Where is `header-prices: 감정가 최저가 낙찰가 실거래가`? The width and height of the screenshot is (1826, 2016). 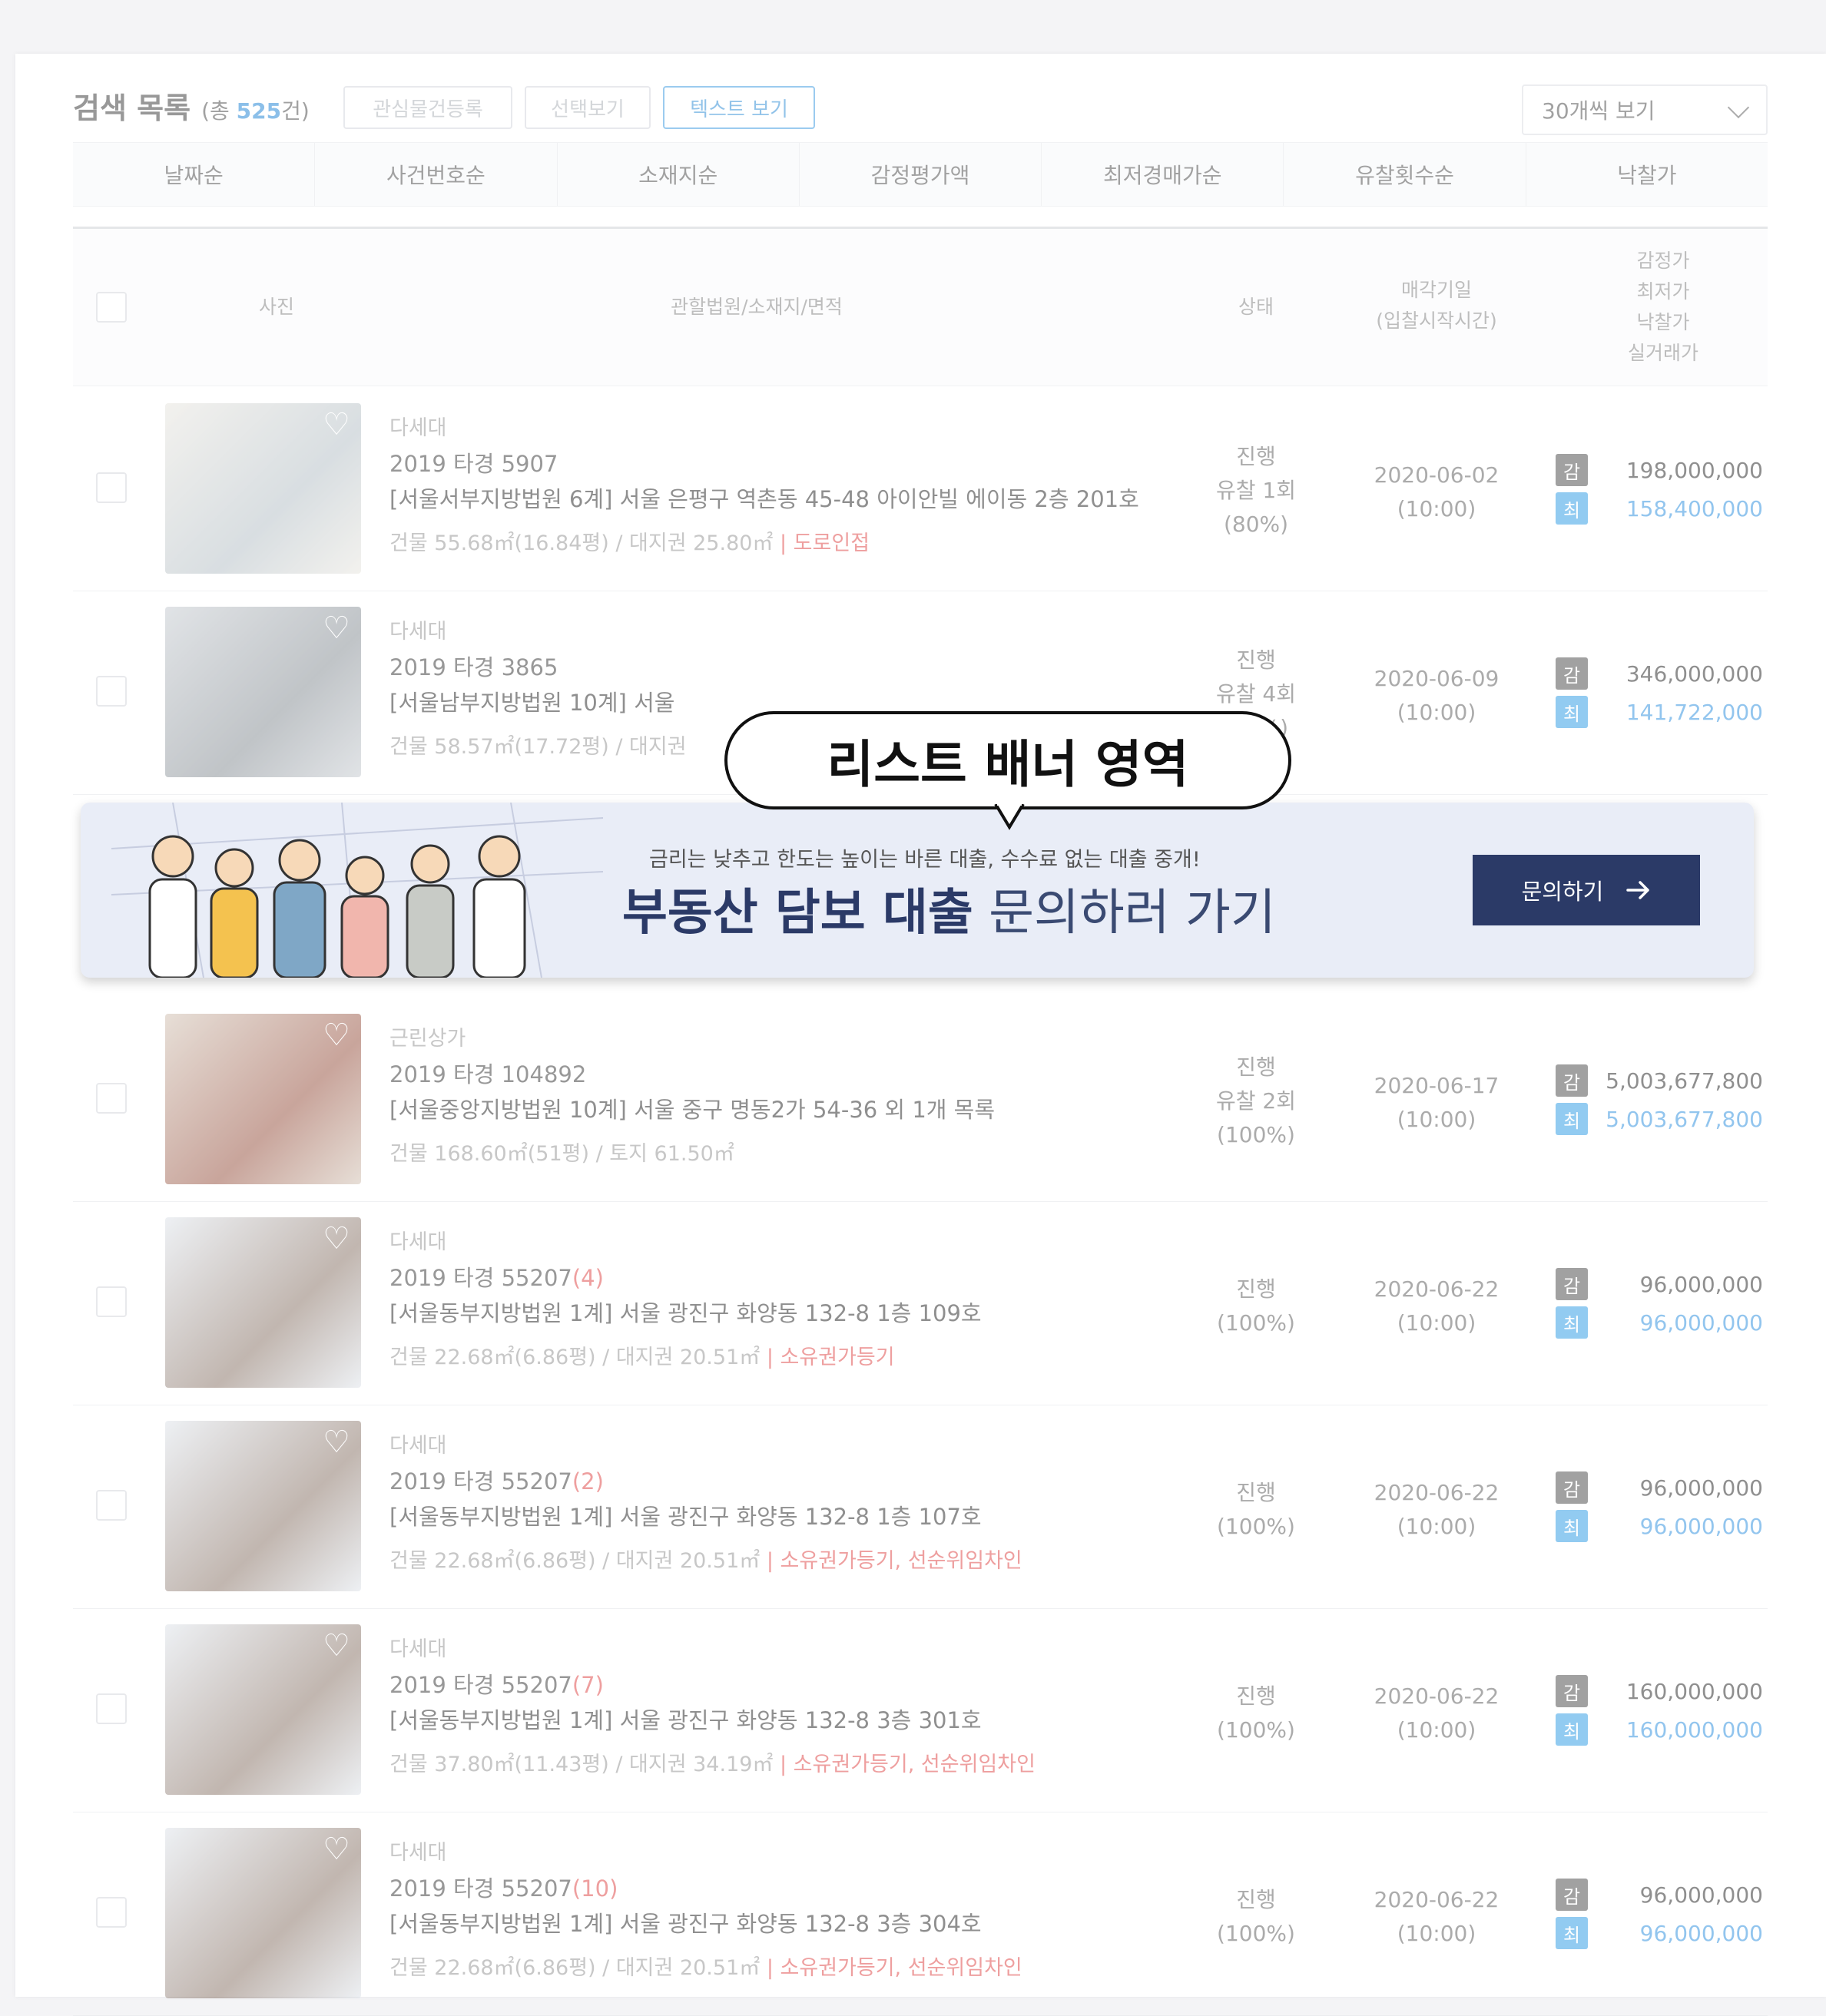 header-prices: 감정가 최저가 낙찰가 실거래가 is located at coordinates (1663, 307).